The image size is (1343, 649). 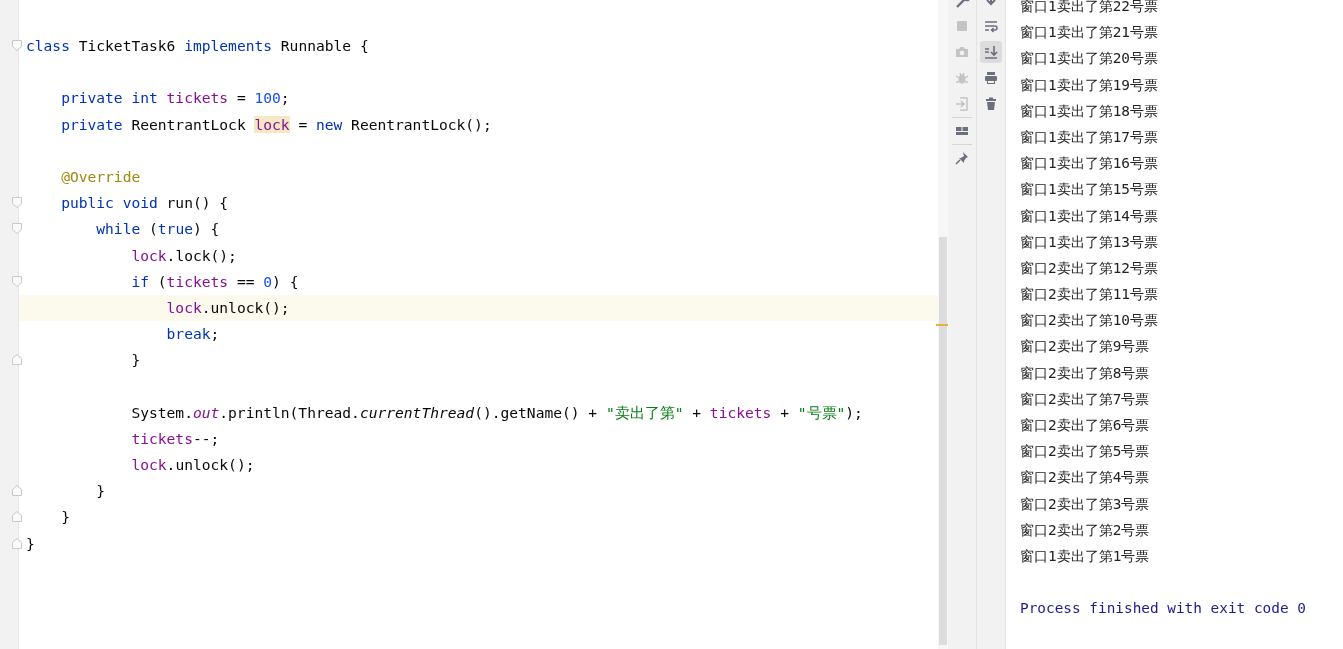 I want to click on console-output-line: 窗口2卖出了第7号票, so click(x=1085, y=399).